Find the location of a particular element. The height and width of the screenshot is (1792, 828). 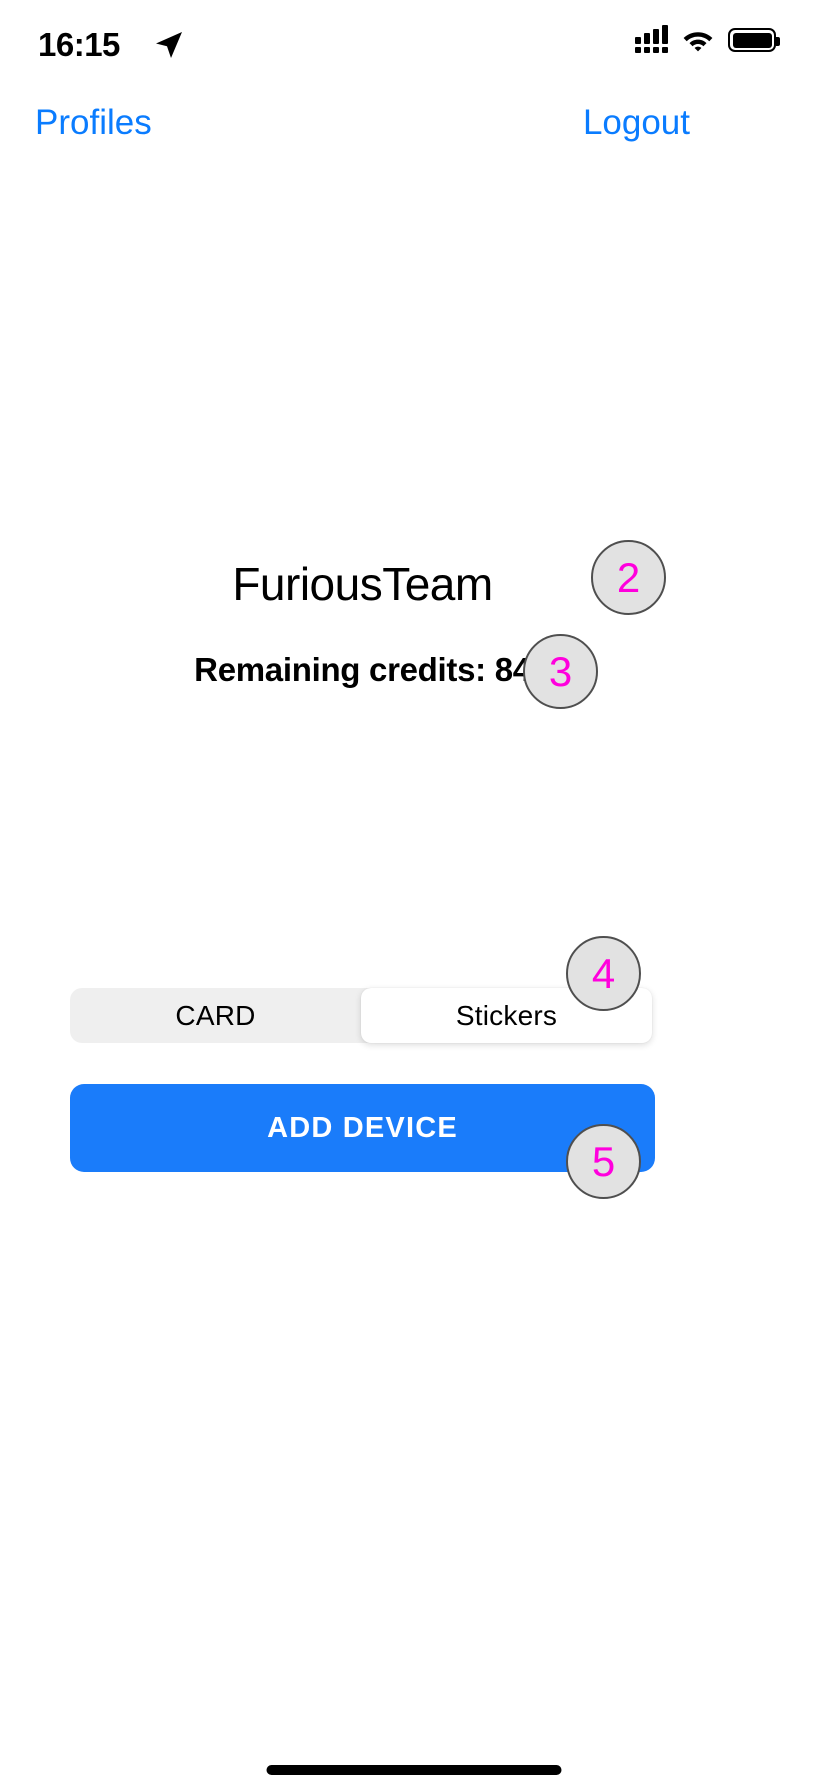

location-arrow-icon is located at coordinates (169, 45).